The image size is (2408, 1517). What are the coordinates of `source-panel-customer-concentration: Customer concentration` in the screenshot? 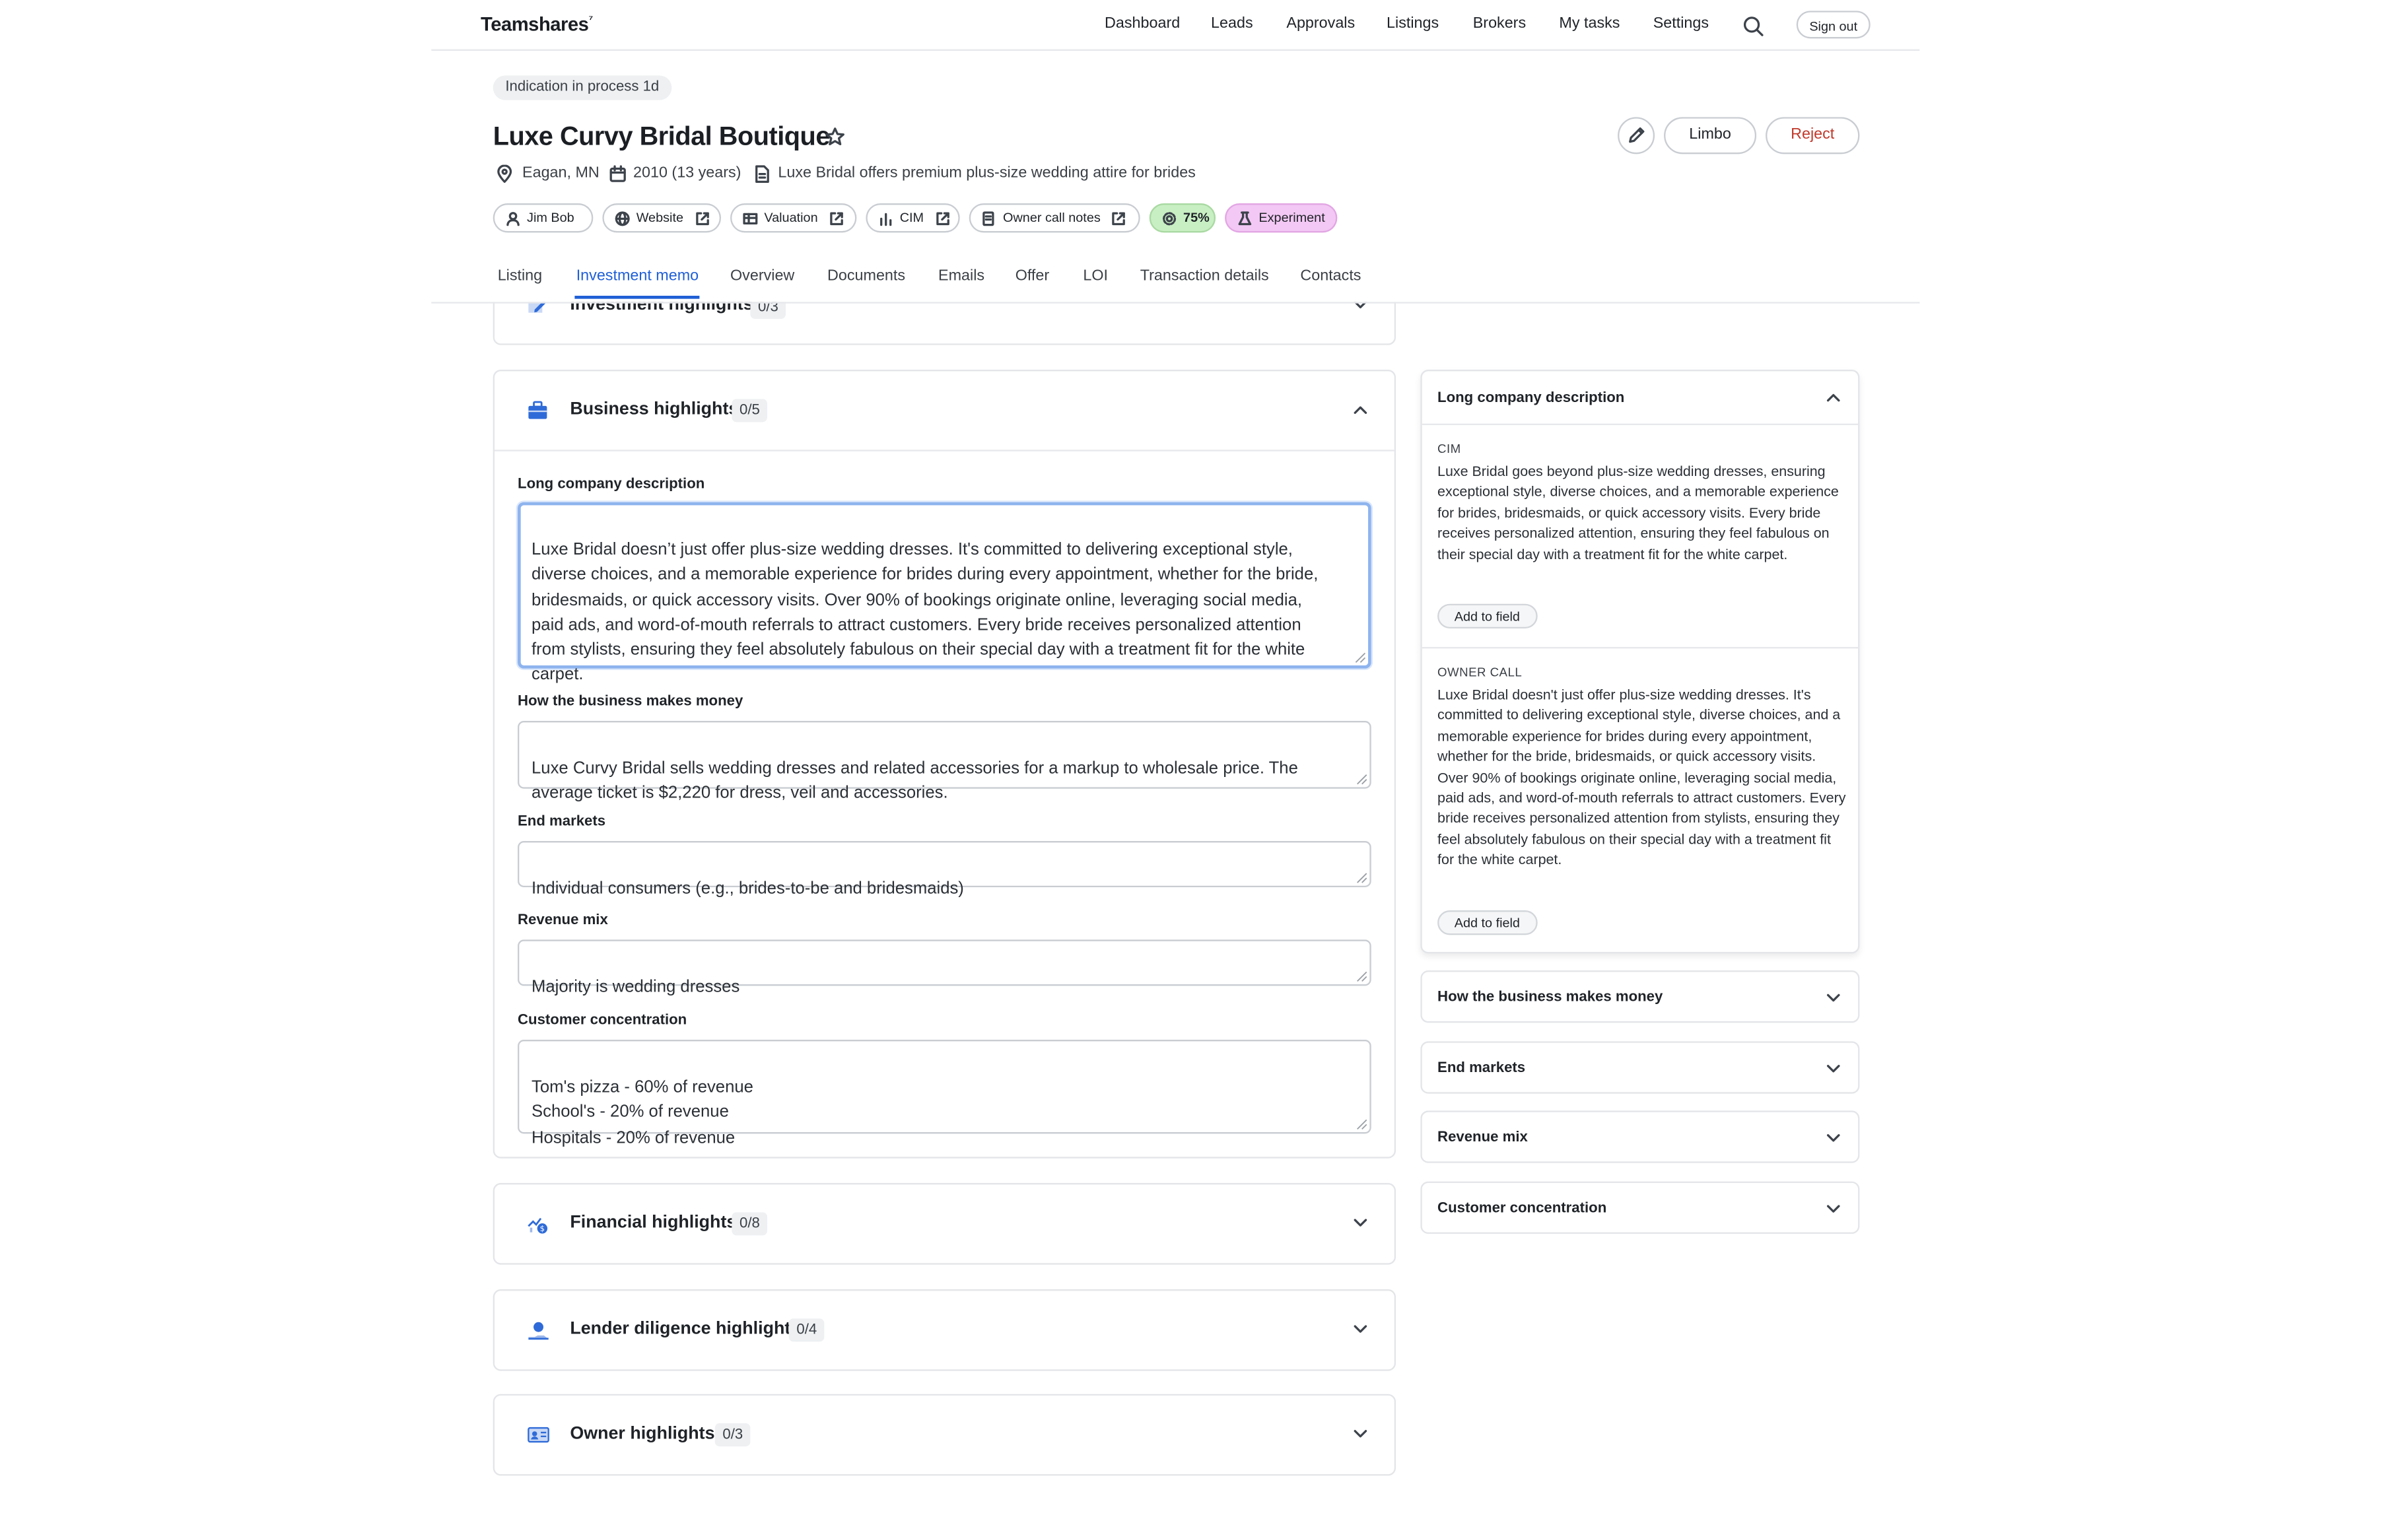 It's located at (1640, 1207).